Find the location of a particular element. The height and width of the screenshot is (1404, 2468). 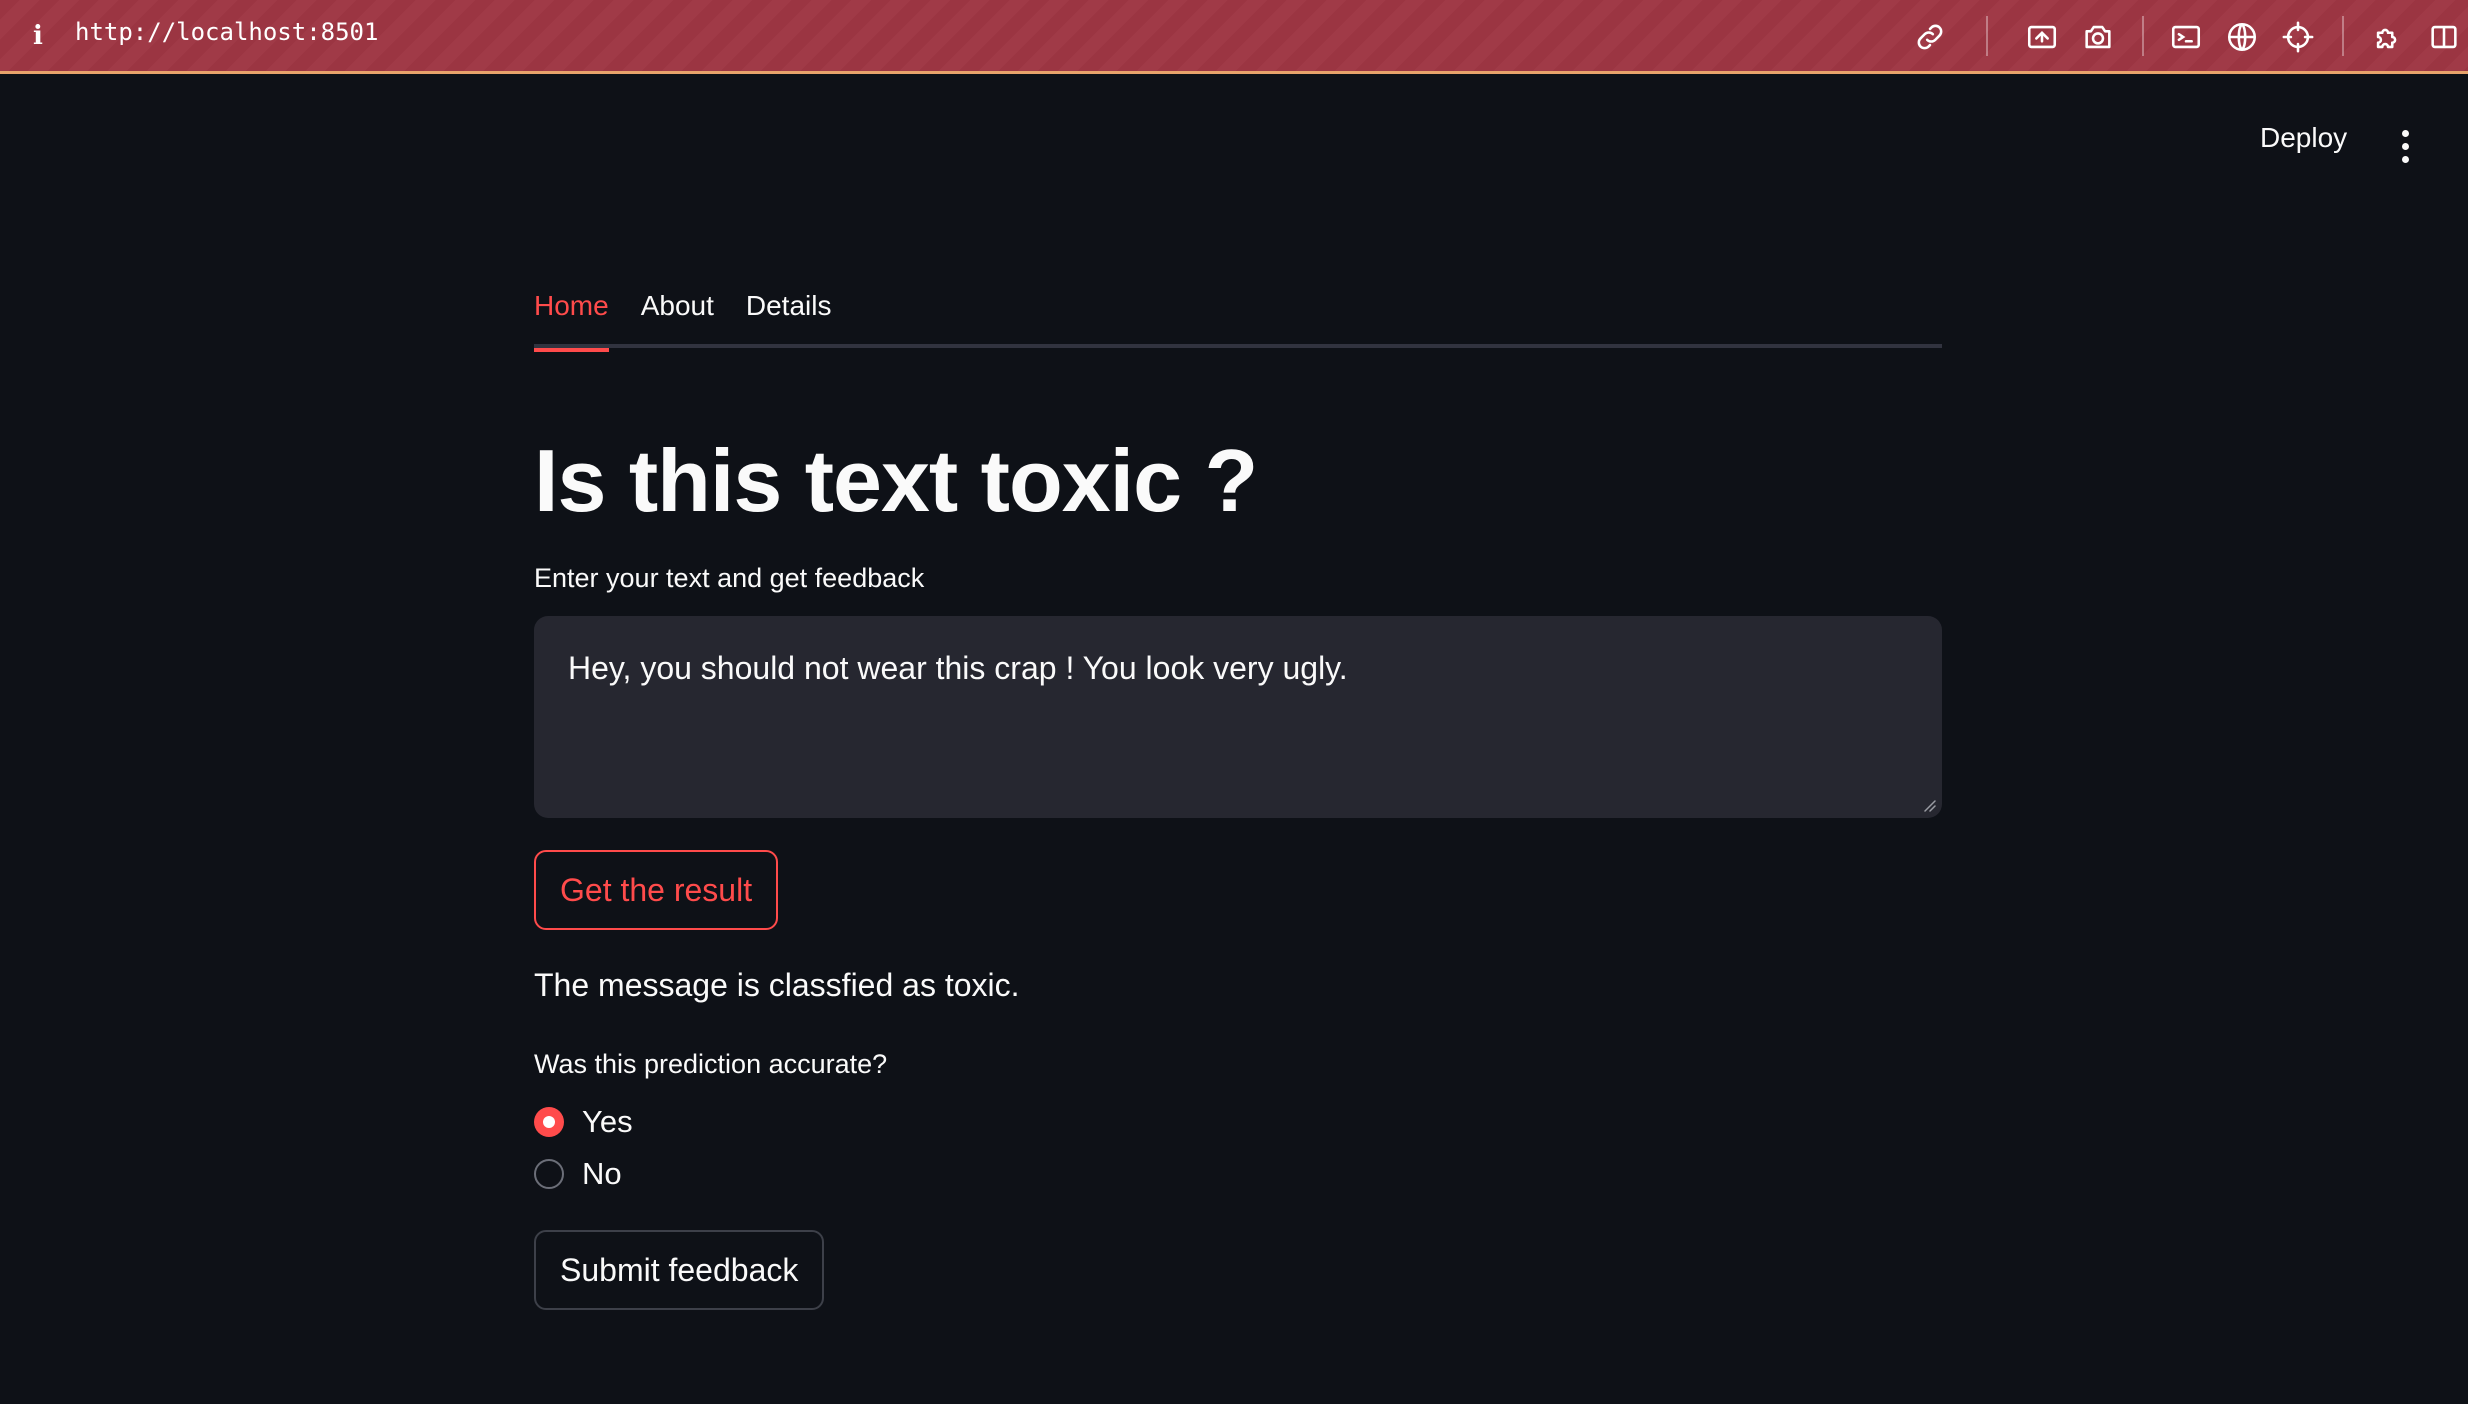

terminal-icon is located at coordinates (2186, 37).